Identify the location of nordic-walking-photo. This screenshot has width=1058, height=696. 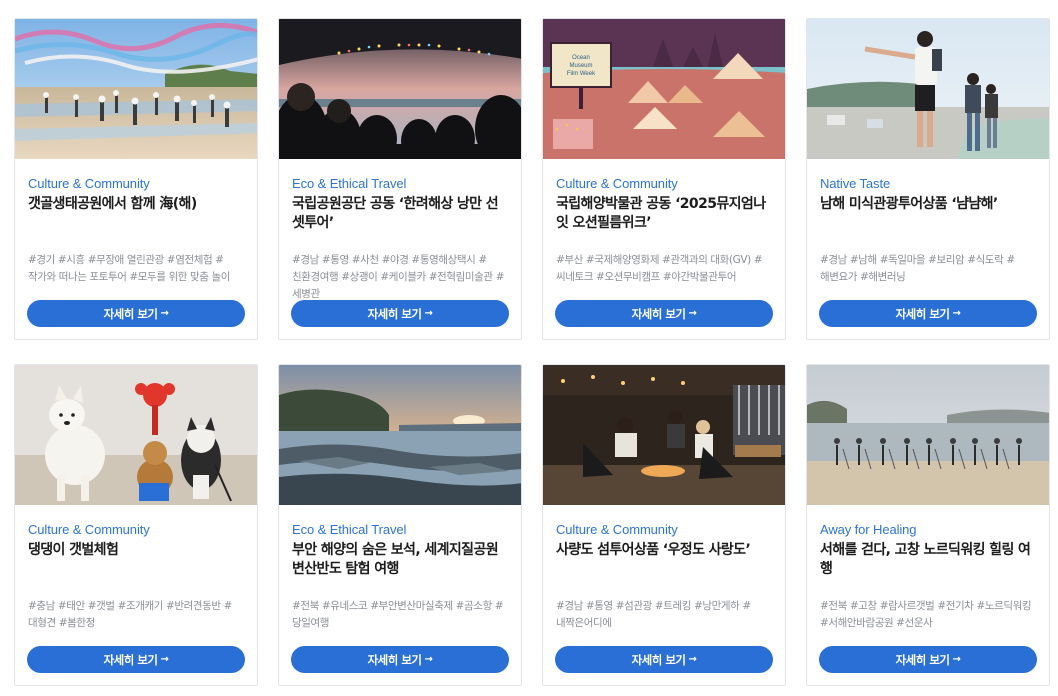
(928, 435).